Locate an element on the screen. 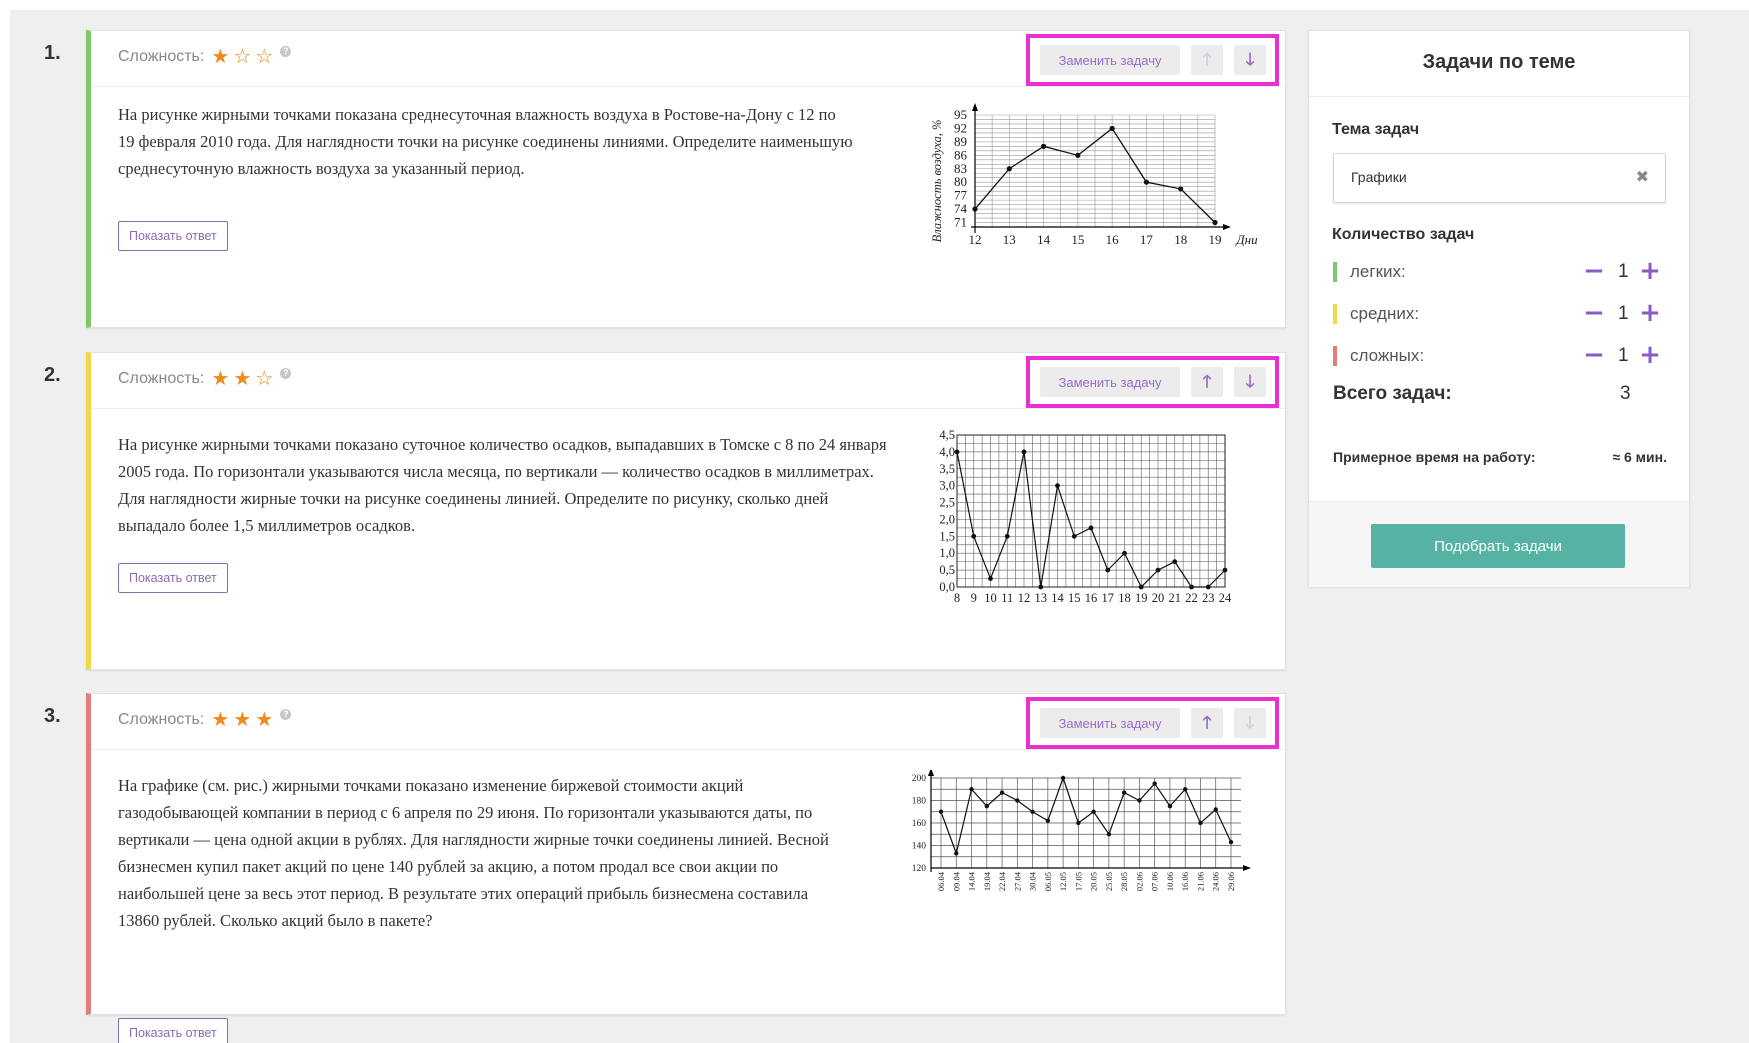  y-tick-label: 74 is located at coordinates (961, 208).